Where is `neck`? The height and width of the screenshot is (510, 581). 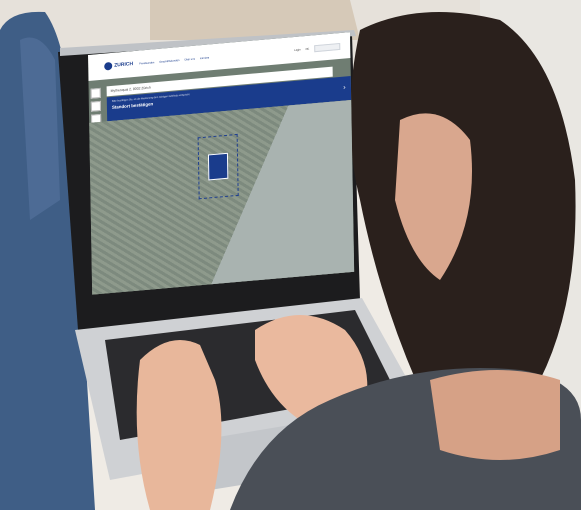
neck is located at coordinates (495, 415).